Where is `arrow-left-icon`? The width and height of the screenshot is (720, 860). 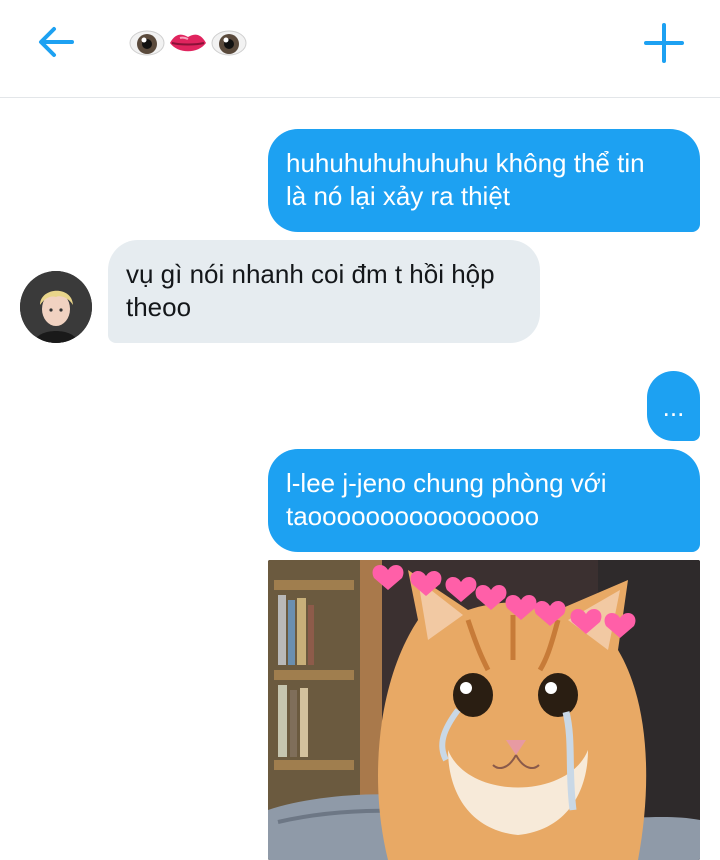
arrow-left-icon is located at coordinates (56, 42).